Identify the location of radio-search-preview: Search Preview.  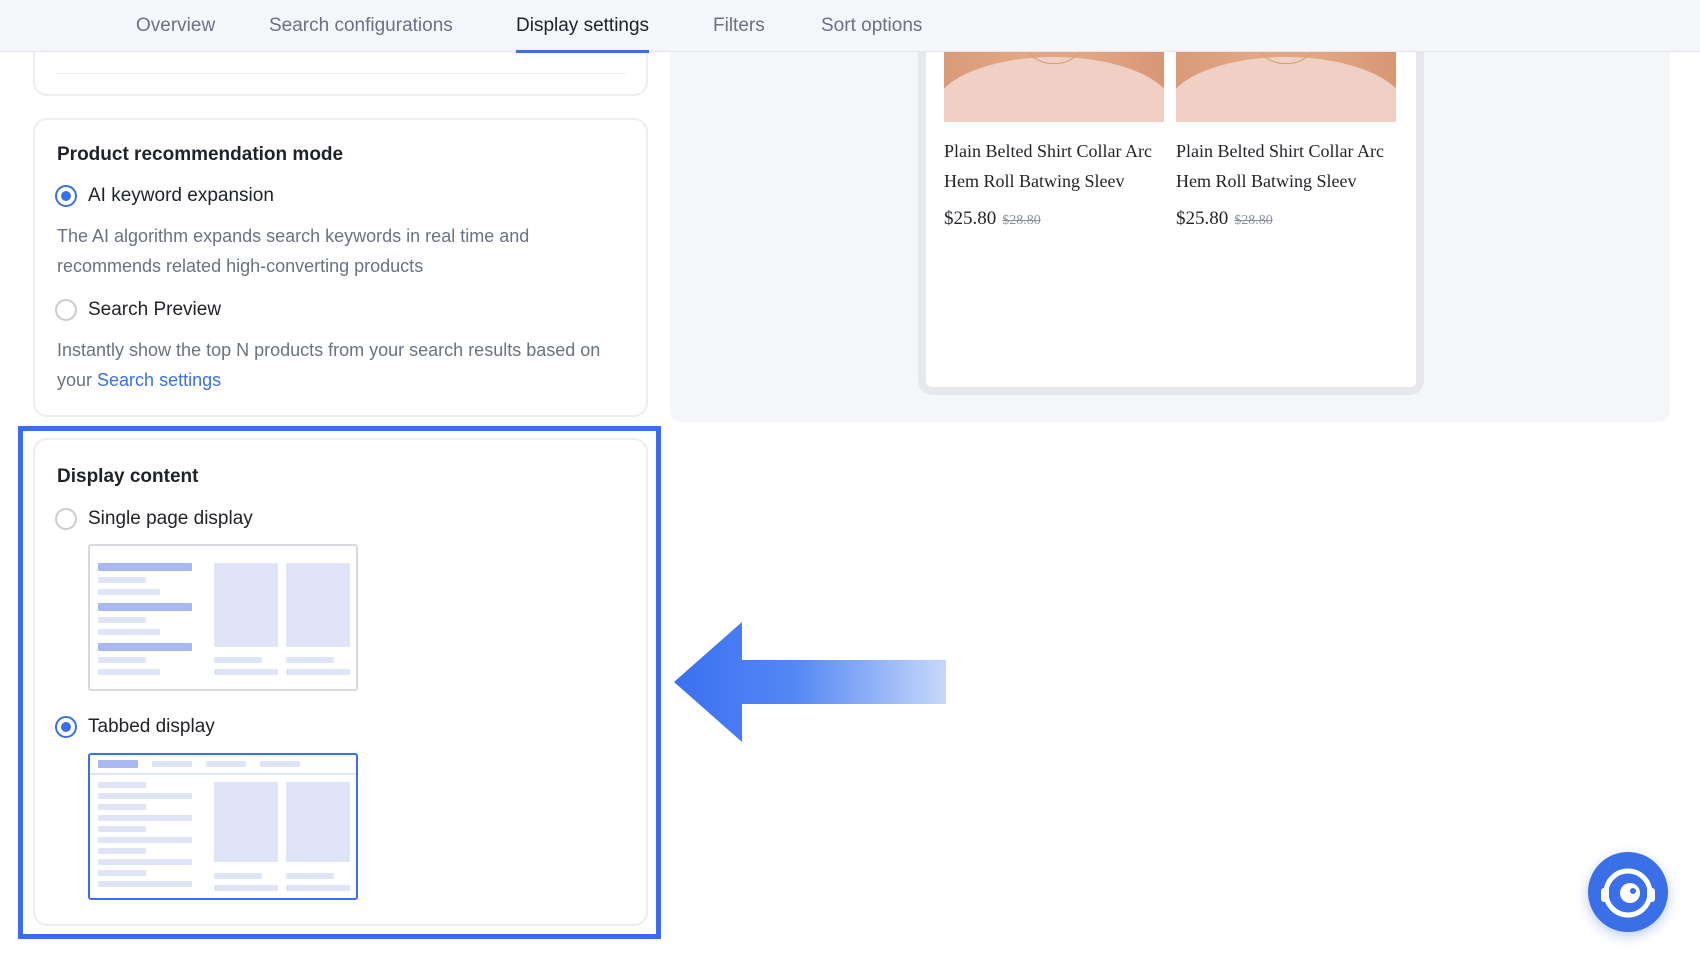
(138, 310).